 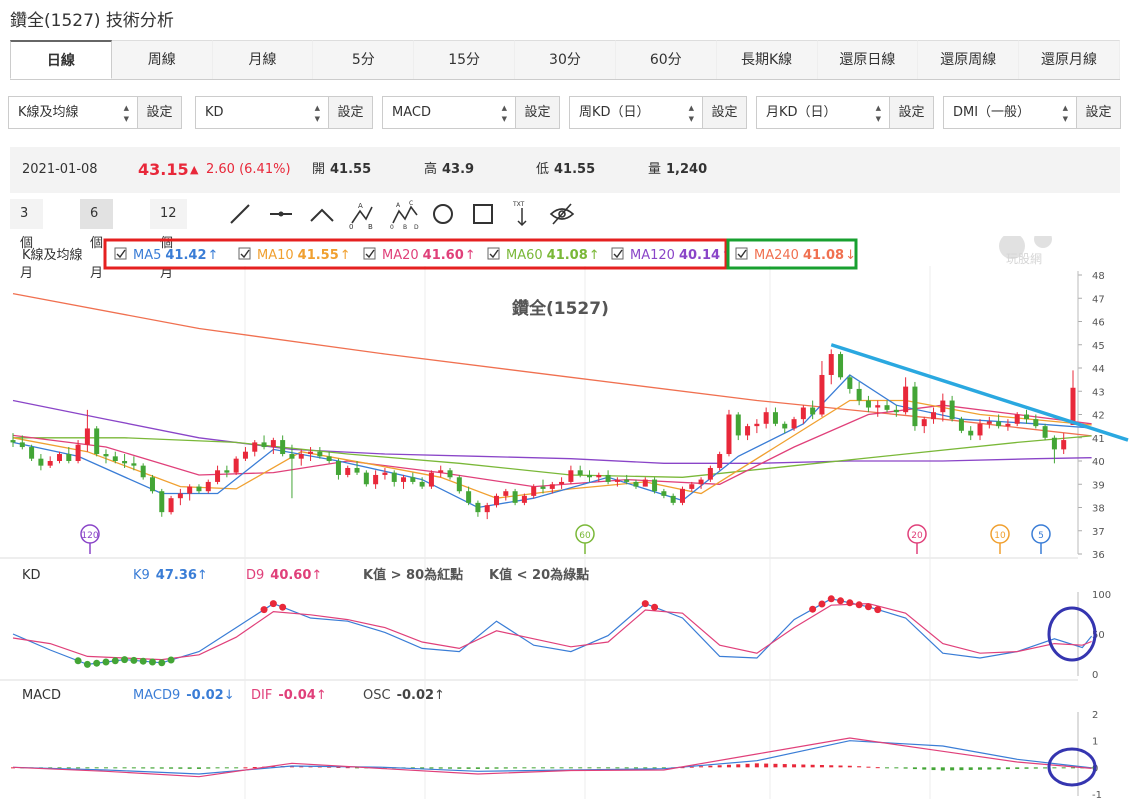 I want to click on indicator-select-0: K線及均線 ▲ ▼, so click(x=73, y=112).